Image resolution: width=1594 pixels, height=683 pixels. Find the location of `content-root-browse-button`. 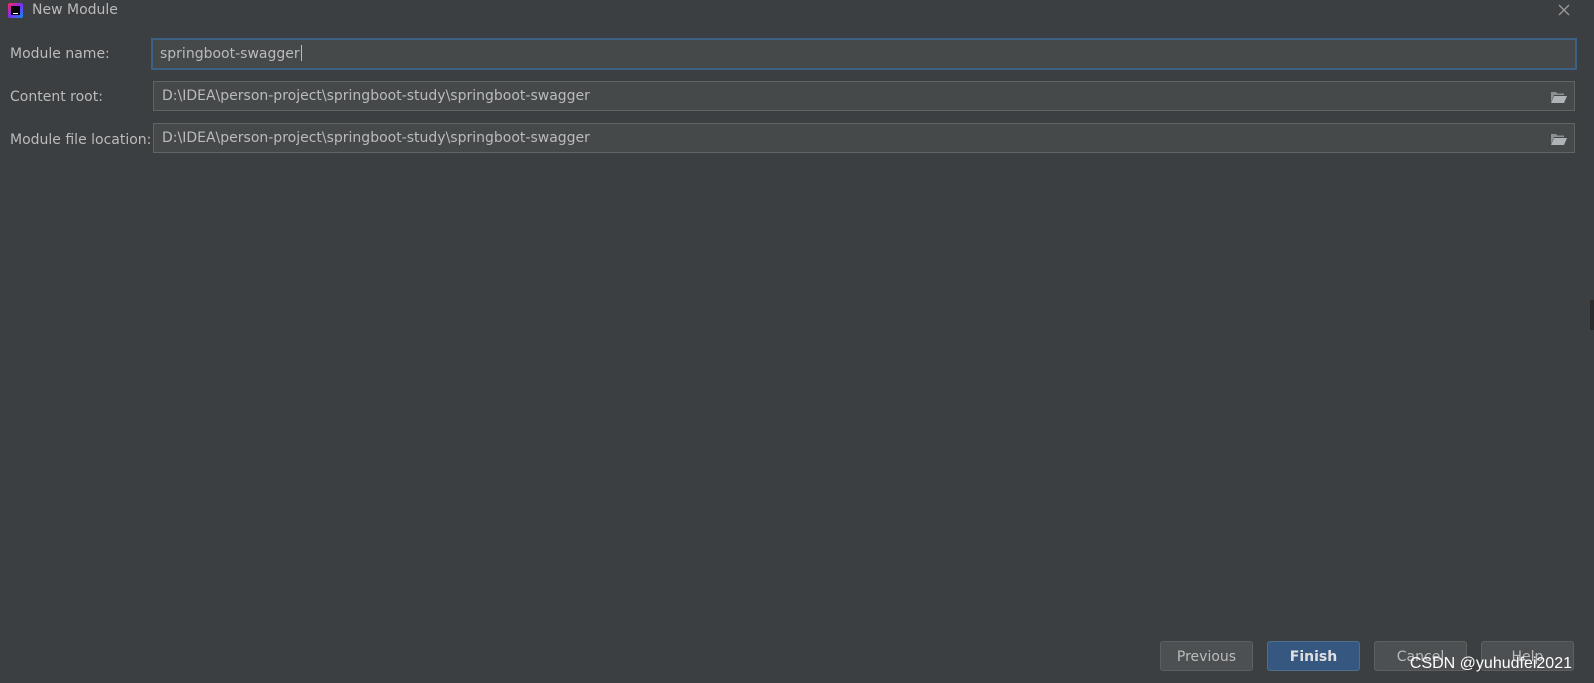

content-root-browse-button is located at coordinates (1559, 95).